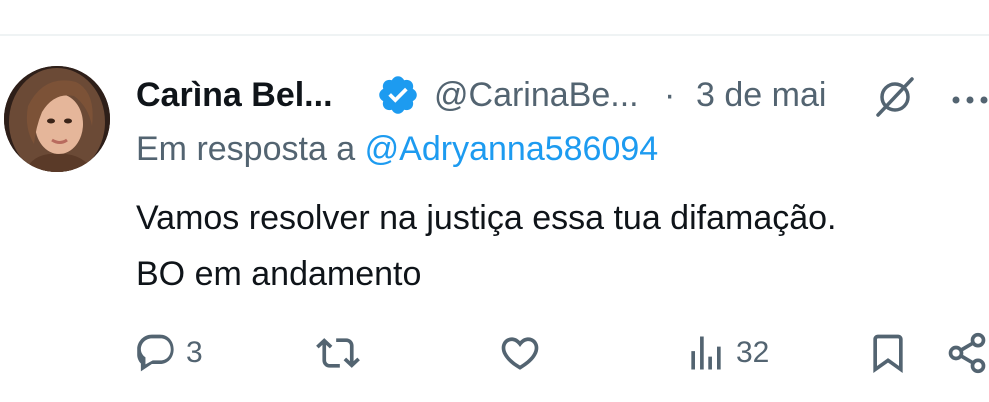  I want to click on tweet-header: Carìna Bel... @CarinaBe... · 3 de mai, so click(562, 95).